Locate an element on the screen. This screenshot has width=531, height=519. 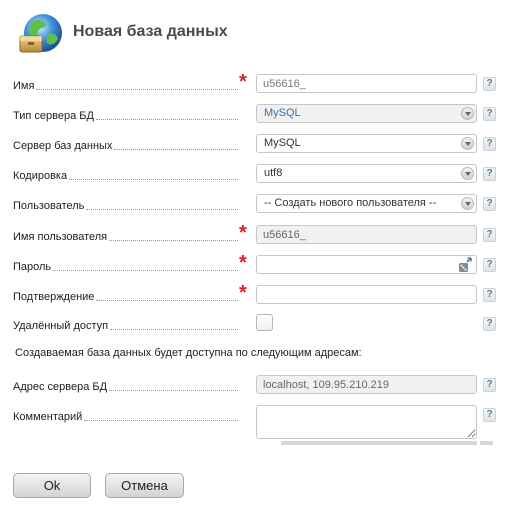
comment-label: Комментарий is located at coordinates (48, 417).